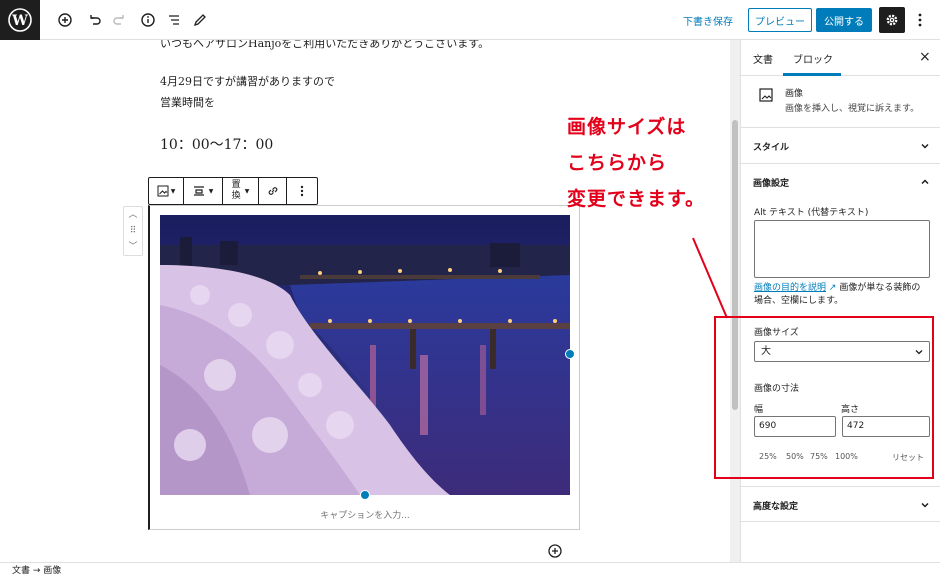  What do you see at coordinates (824, 397) in the screenshot?
I see `highlight-box` at bounding box center [824, 397].